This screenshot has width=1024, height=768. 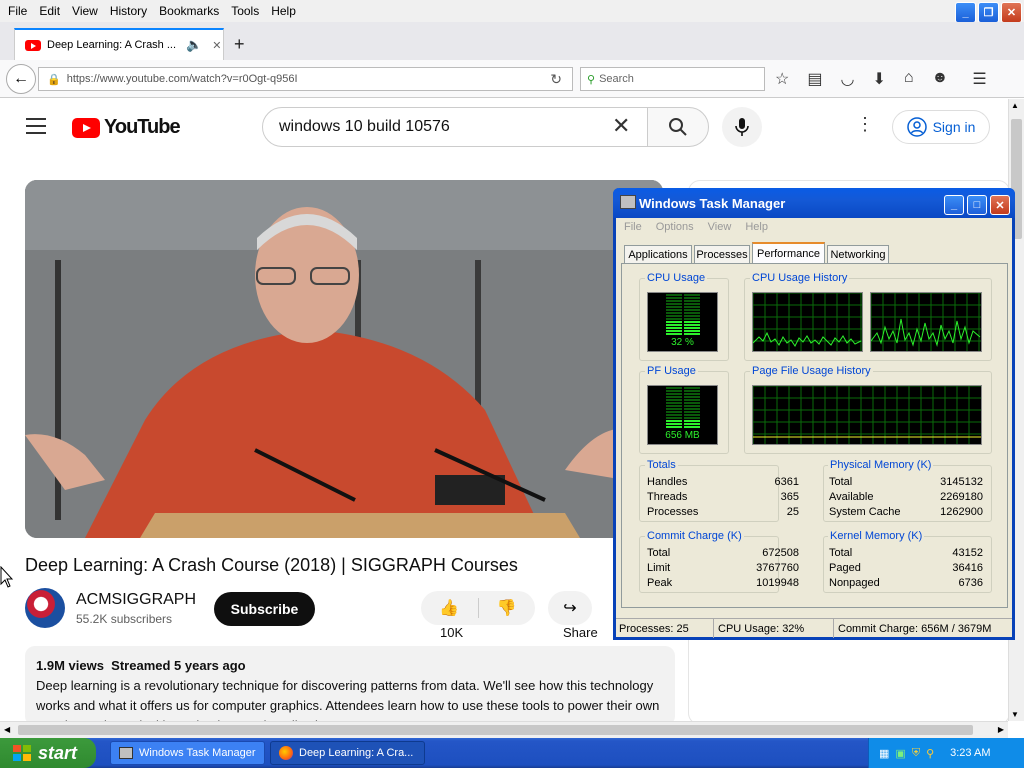 I want to click on youtube-play-icon, so click(x=86, y=127).